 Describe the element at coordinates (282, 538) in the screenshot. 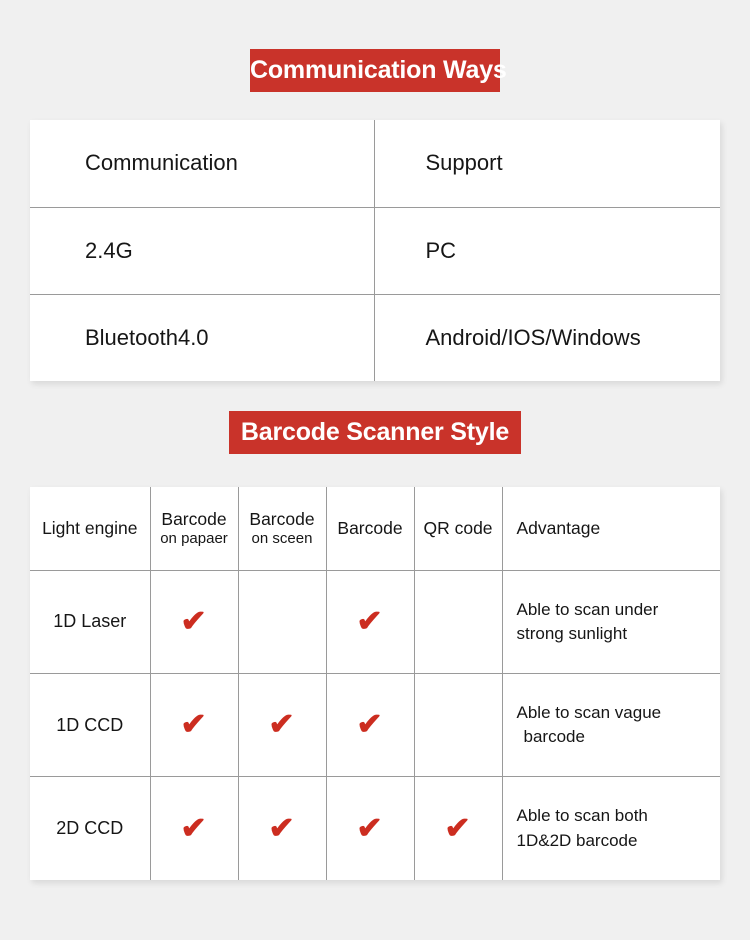

I see `column-header-label-line2: on sceen` at that location.